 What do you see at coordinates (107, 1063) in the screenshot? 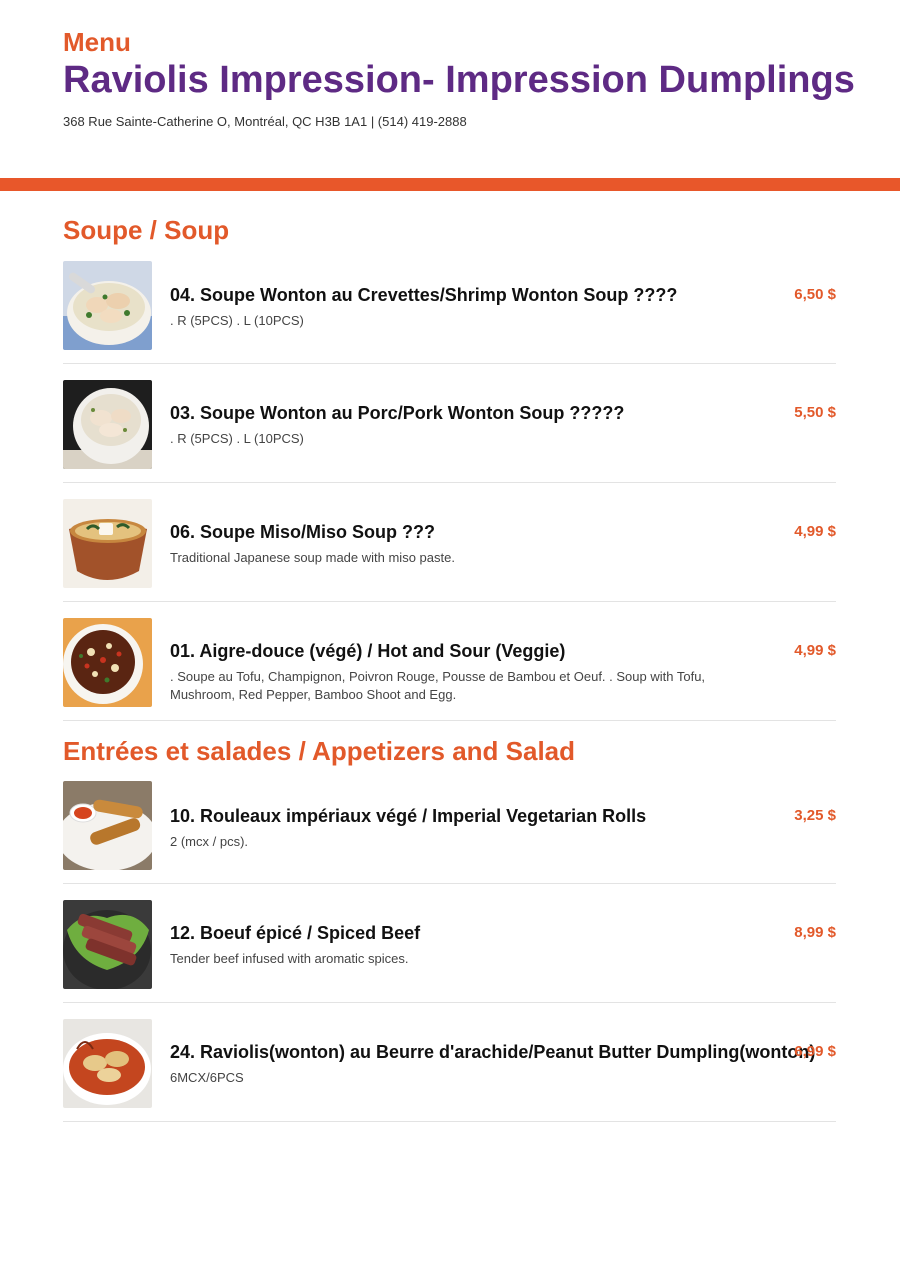
I see `peanut-butter-dumpling-photo` at bounding box center [107, 1063].